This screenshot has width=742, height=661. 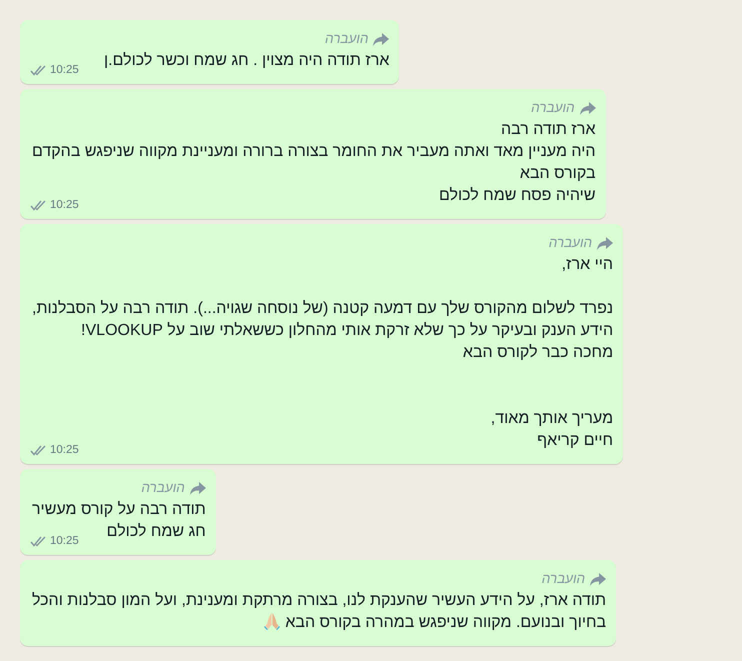 What do you see at coordinates (319, 600) in the screenshot?
I see `message-text: תודה ארז, על הידע העשיר שהענקת לנו, בצורה מרתקת ומענינת, ועל המון סבלנות והכל` at bounding box center [319, 600].